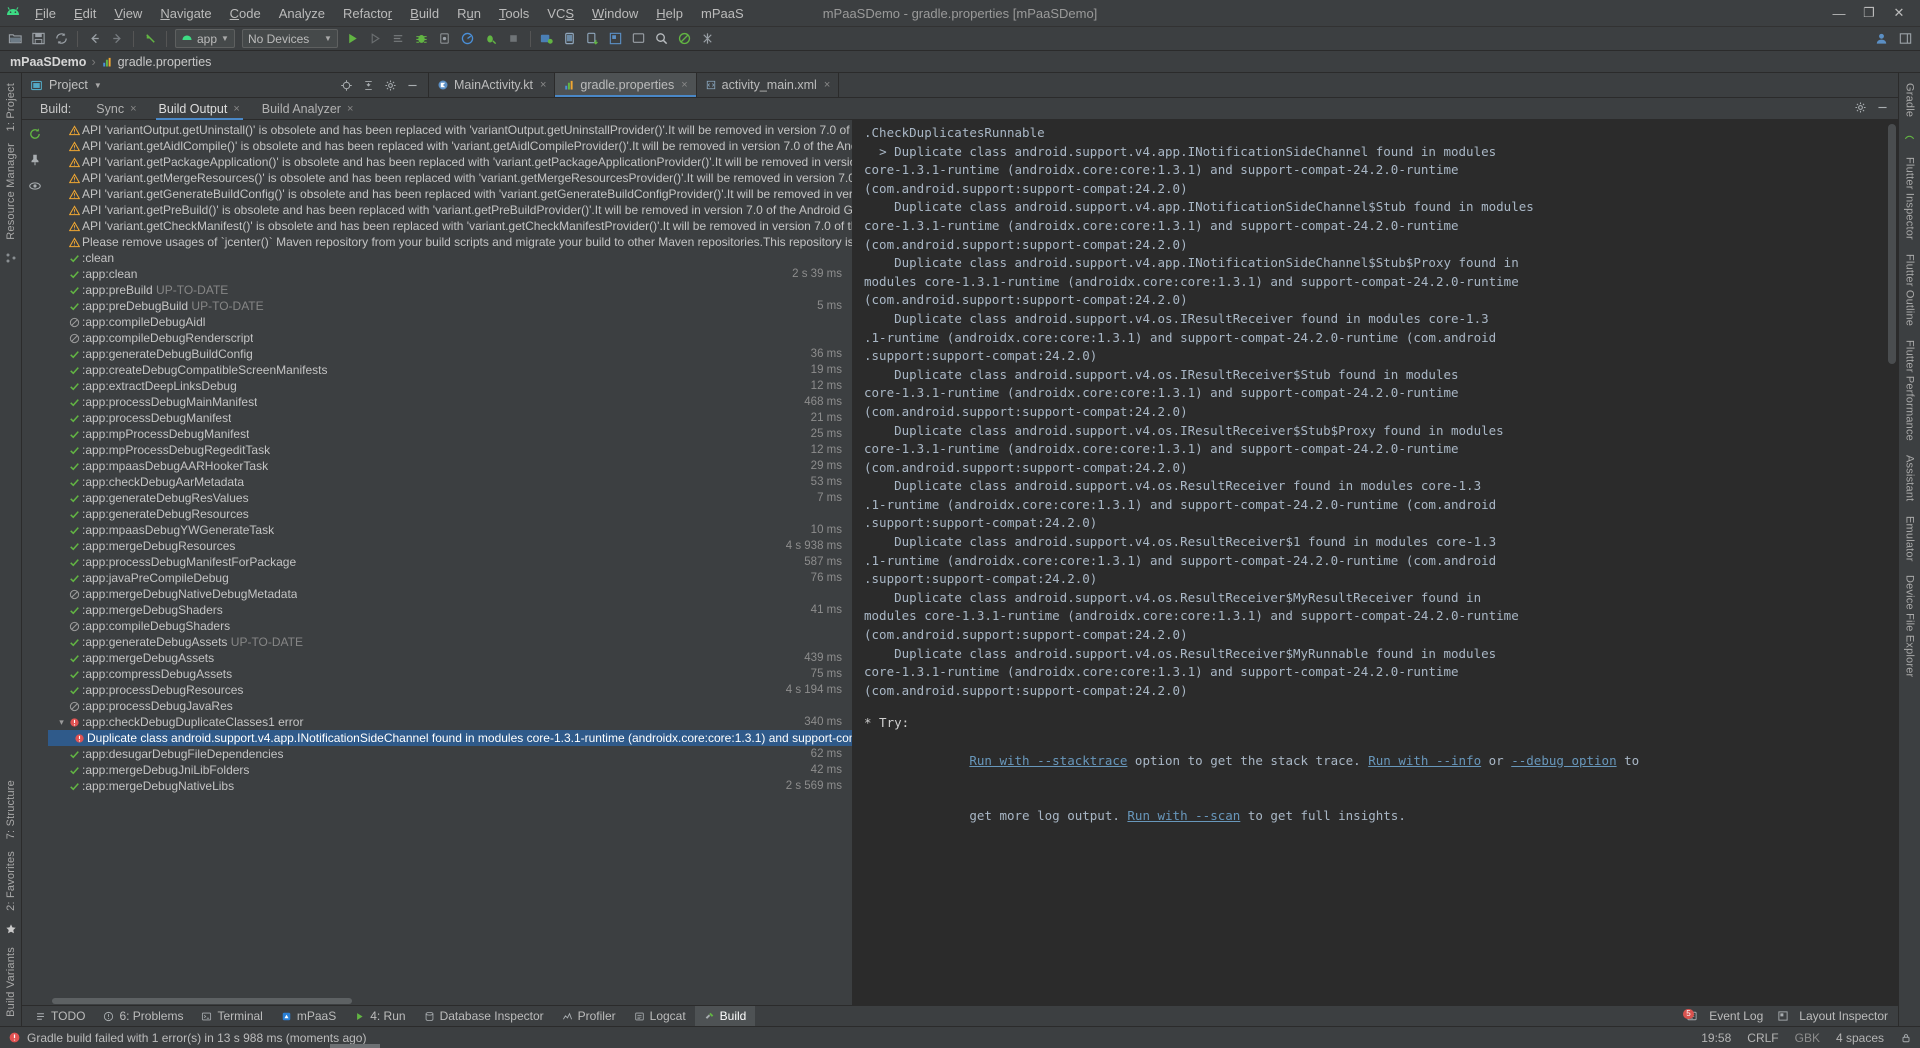  I want to click on status-right: 19:58 CRLF GBK 4 spaces, so click(1806, 1038).